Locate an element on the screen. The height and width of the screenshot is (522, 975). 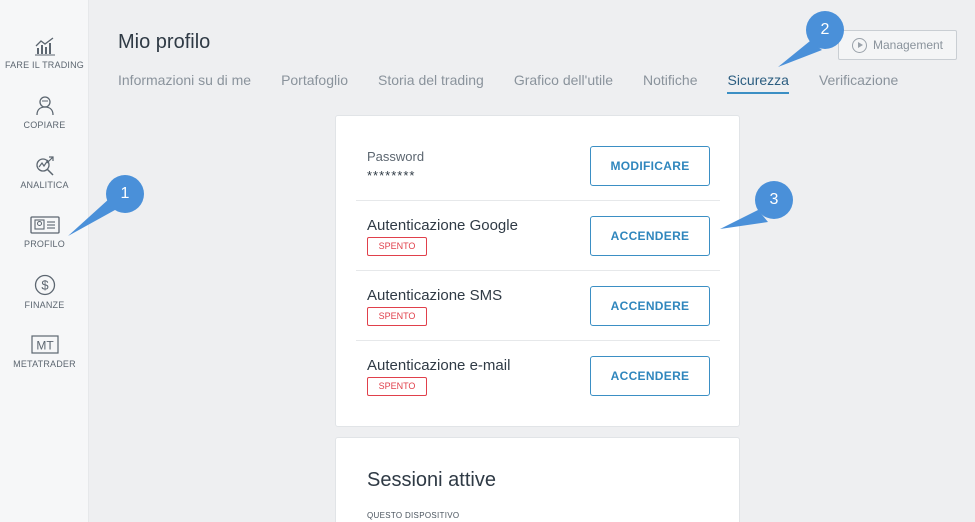
sidebar-item-finanze: $ FINANZE is located at coordinates (44, 292).